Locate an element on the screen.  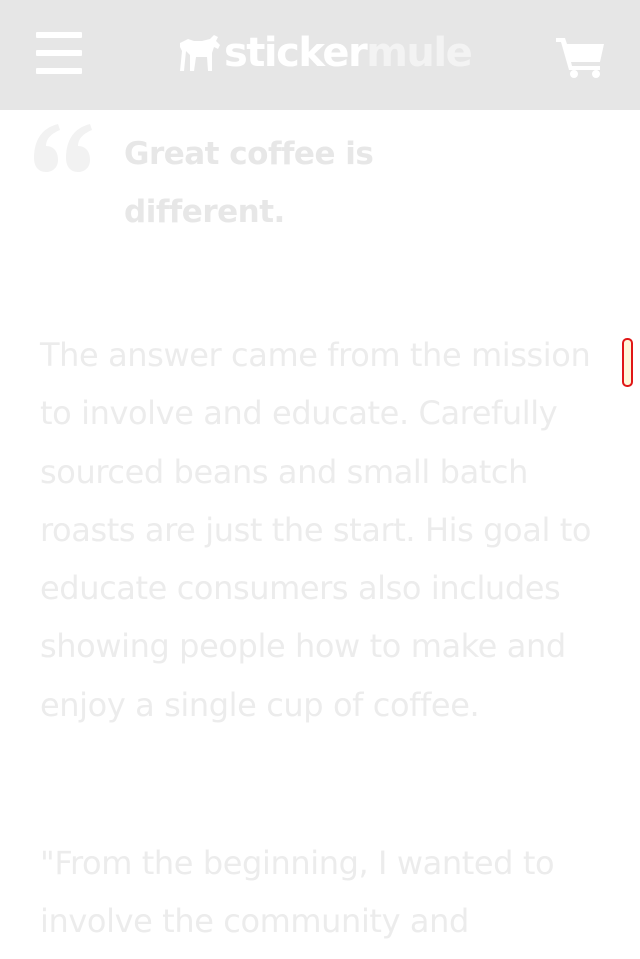
pull-quote: Great coffee is different. is located at coordinates (249, 183).